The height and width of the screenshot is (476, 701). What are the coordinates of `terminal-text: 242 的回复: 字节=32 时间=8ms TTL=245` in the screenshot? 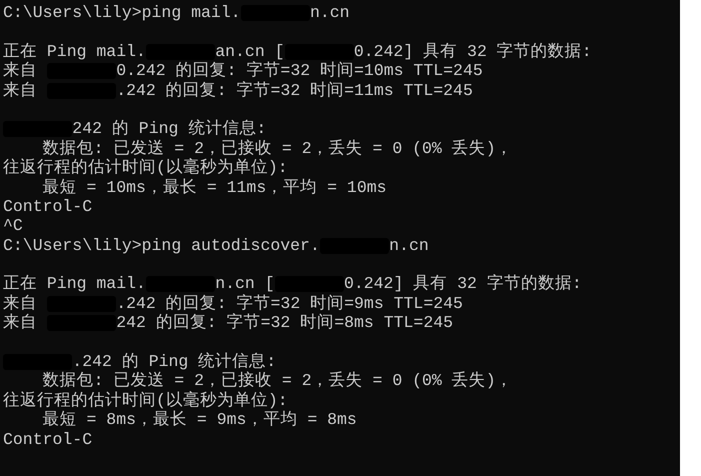 It's located at (285, 323).